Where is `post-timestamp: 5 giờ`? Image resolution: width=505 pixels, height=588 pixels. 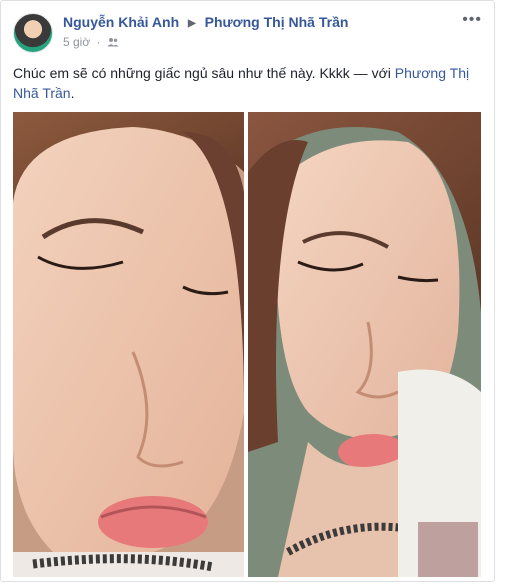
post-timestamp: 5 giờ is located at coordinates (76, 42).